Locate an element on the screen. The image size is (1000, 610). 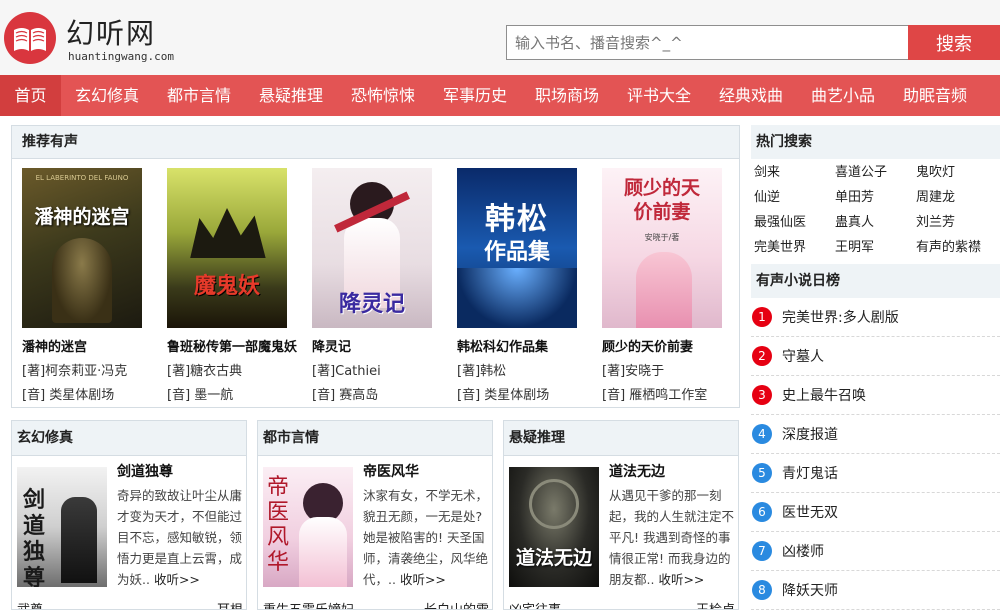
hot-search-link: 王明军 is located at coordinates (875, 248).